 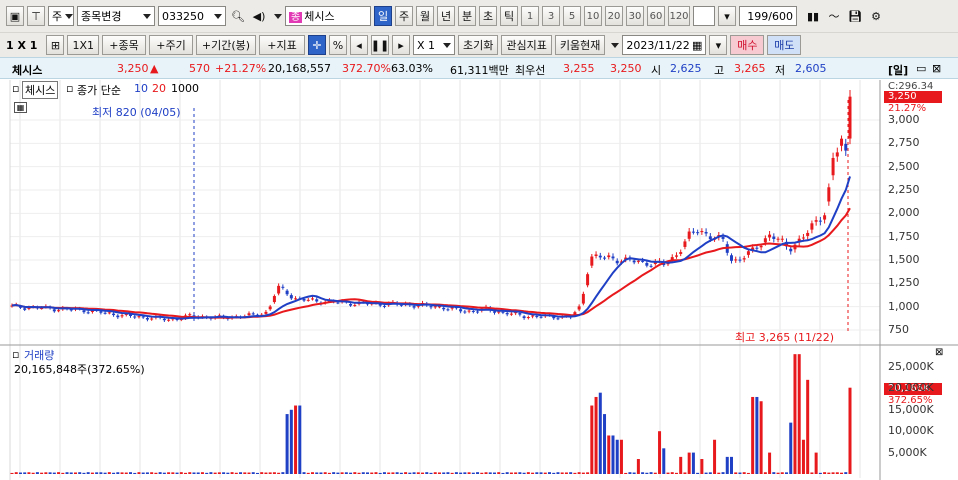 I want to click on tab-week: 주, so click(x=404, y=16).